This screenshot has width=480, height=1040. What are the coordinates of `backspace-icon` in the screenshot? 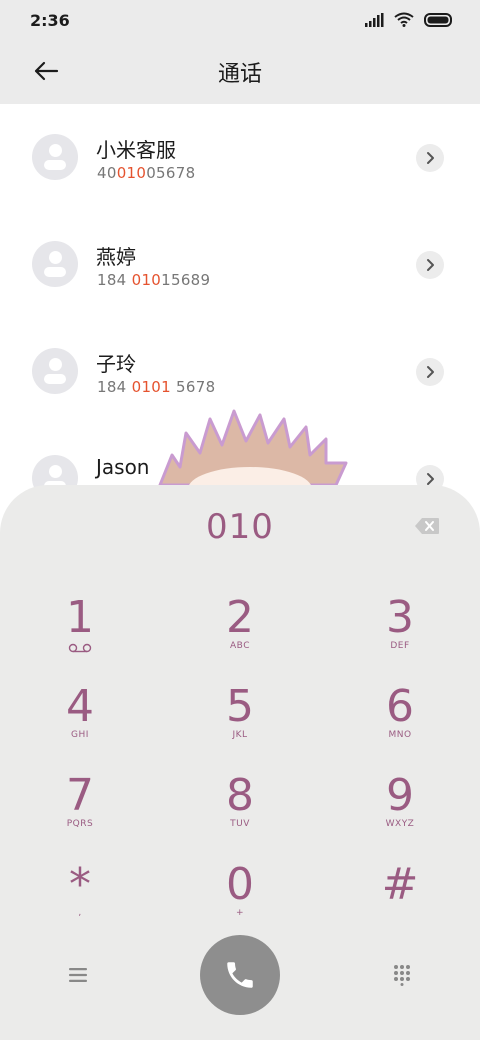 It's located at (427, 526).